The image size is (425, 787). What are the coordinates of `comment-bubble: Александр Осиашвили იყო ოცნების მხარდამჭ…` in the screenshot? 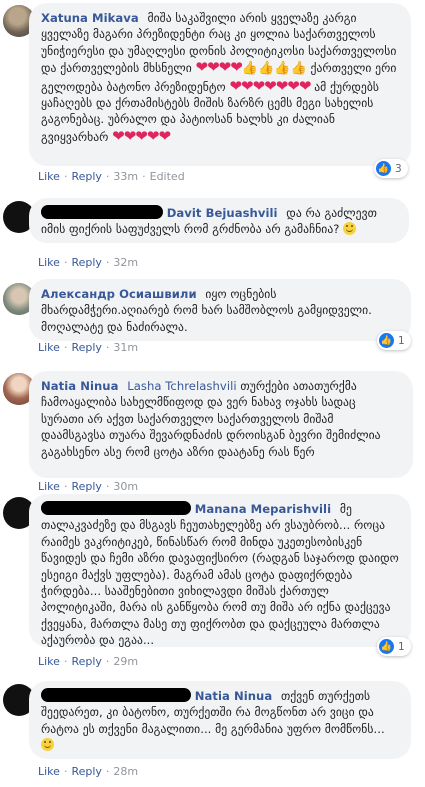 It's located at (220, 310).